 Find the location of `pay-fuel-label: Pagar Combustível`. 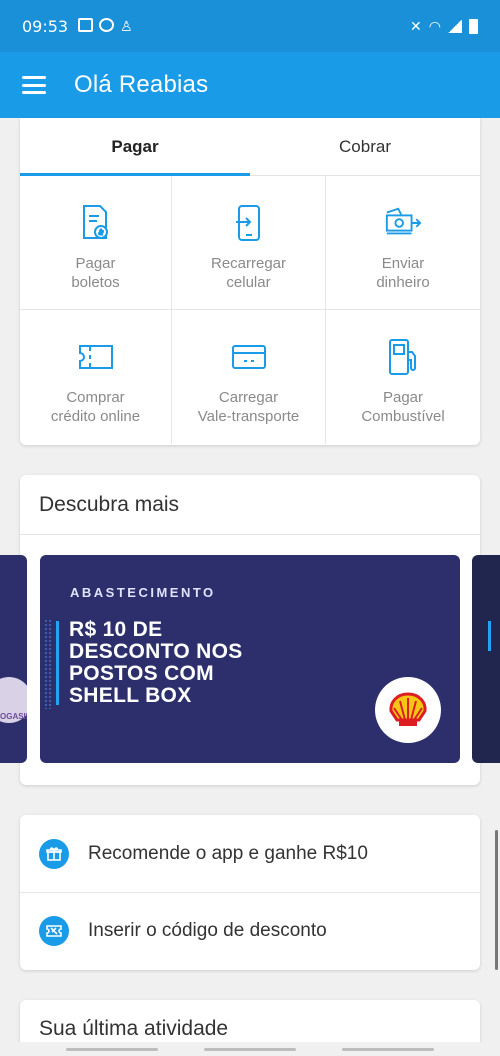

pay-fuel-label: Pagar Combustível is located at coordinates (403, 407).